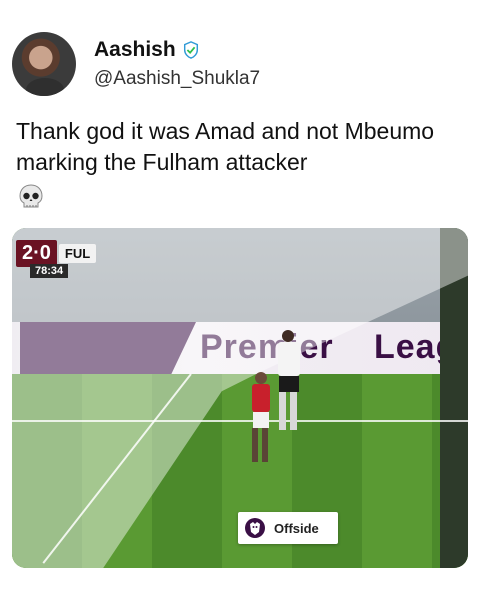 This screenshot has width=480, height=600. Describe the element at coordinates (261, 417) in the screenshot. I see `player-red-shirt` at that location.